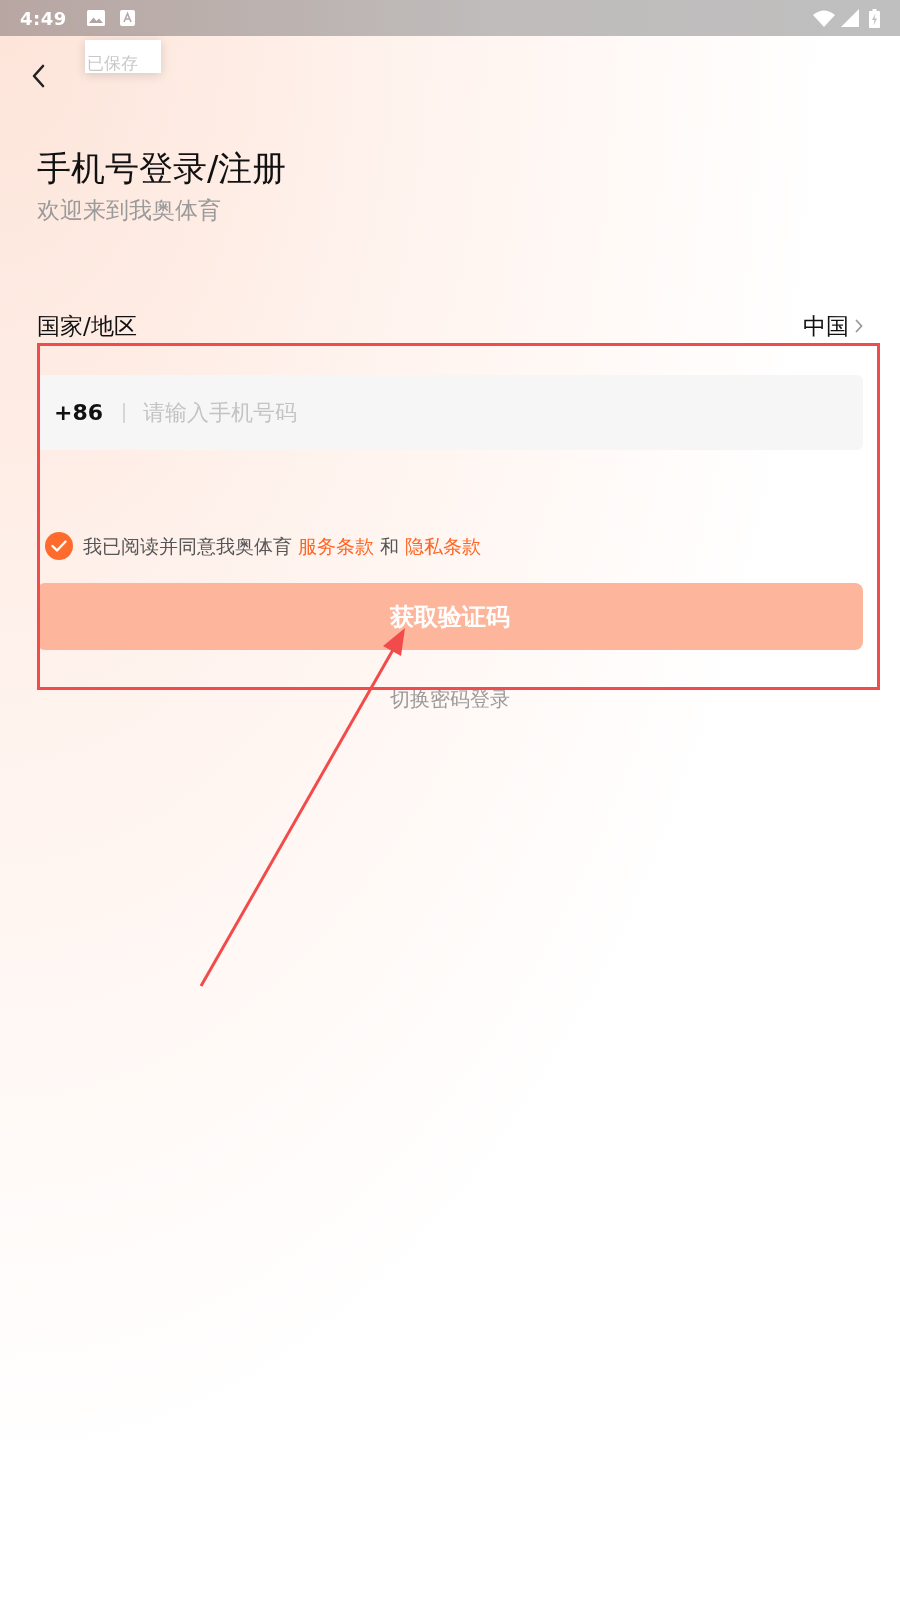 Image resolution: width=900 pixels, height=1600 pixels. What do you see at coordinates (38, 76) in the screenshot?
I see `back-icon` at bounding box center [38, 76].